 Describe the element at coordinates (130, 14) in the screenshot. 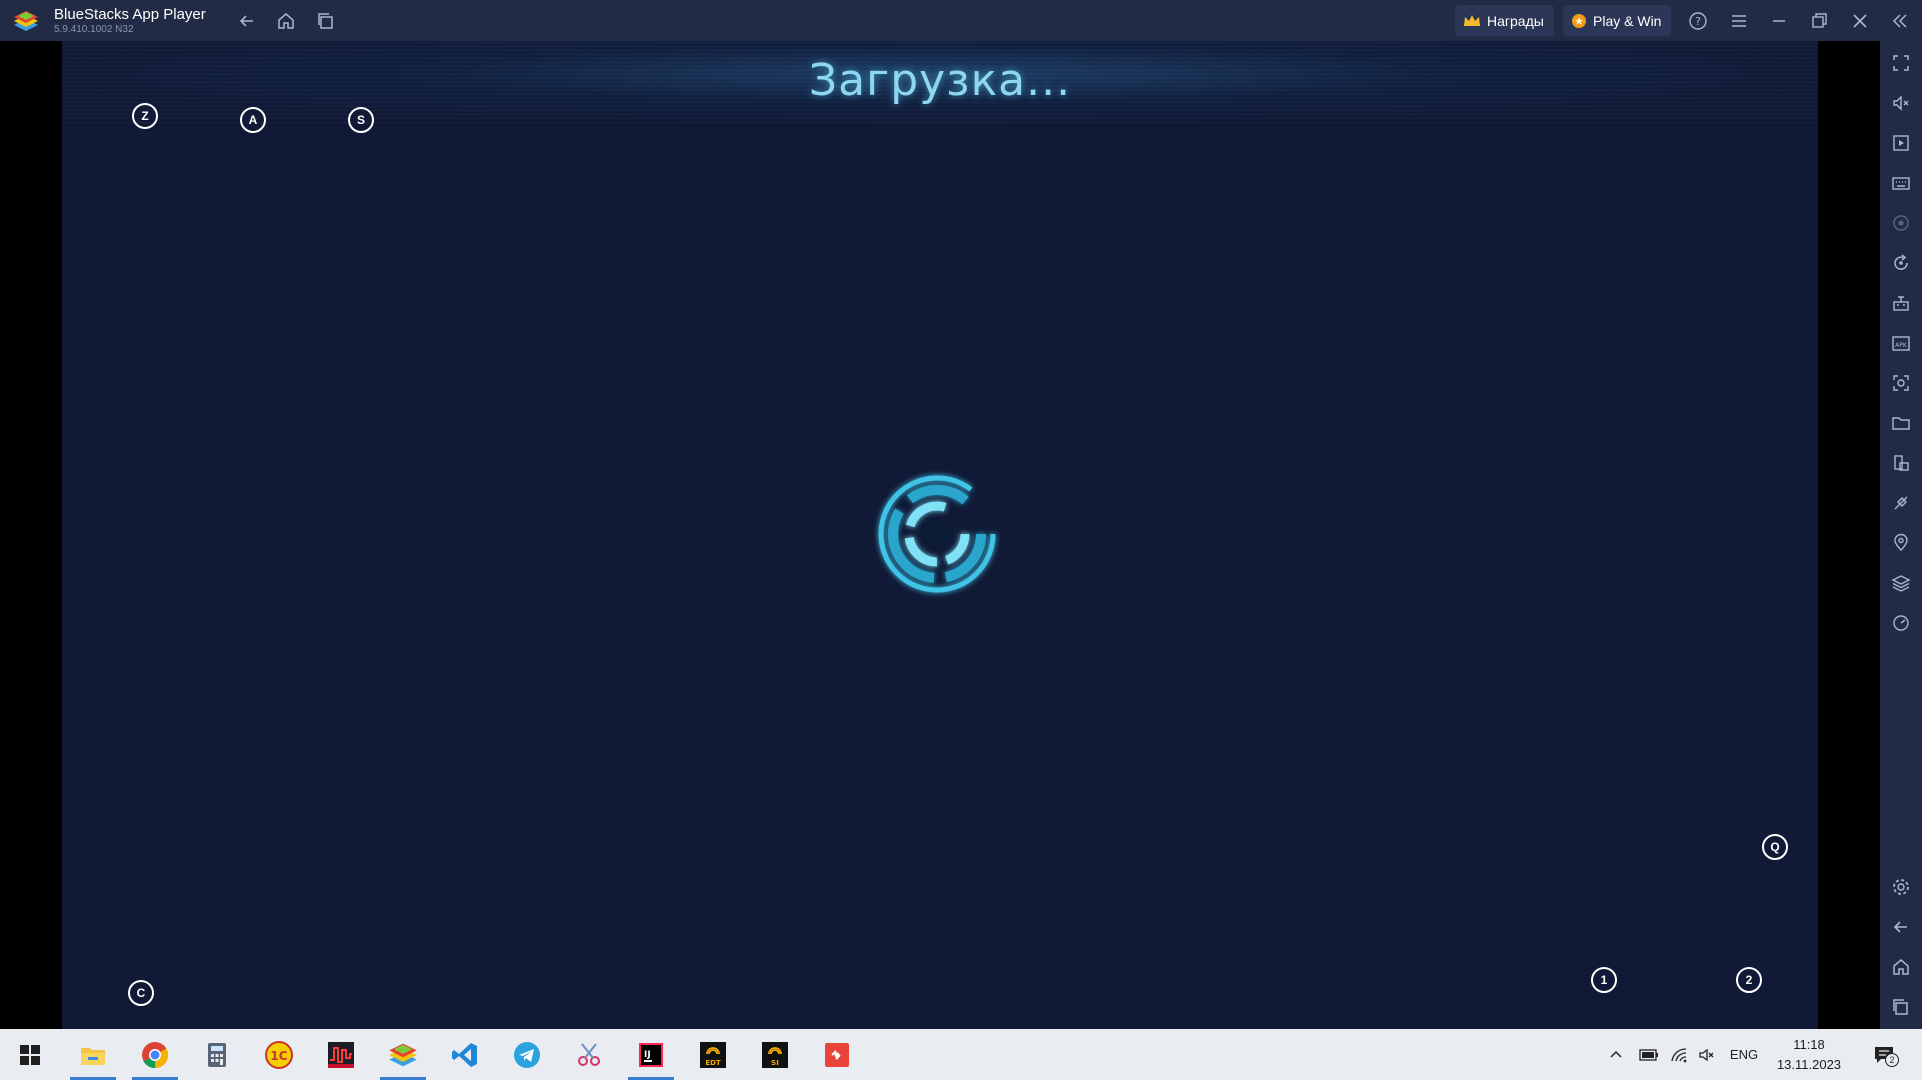

I see `app-title: BlueStacks App Player` at that location.